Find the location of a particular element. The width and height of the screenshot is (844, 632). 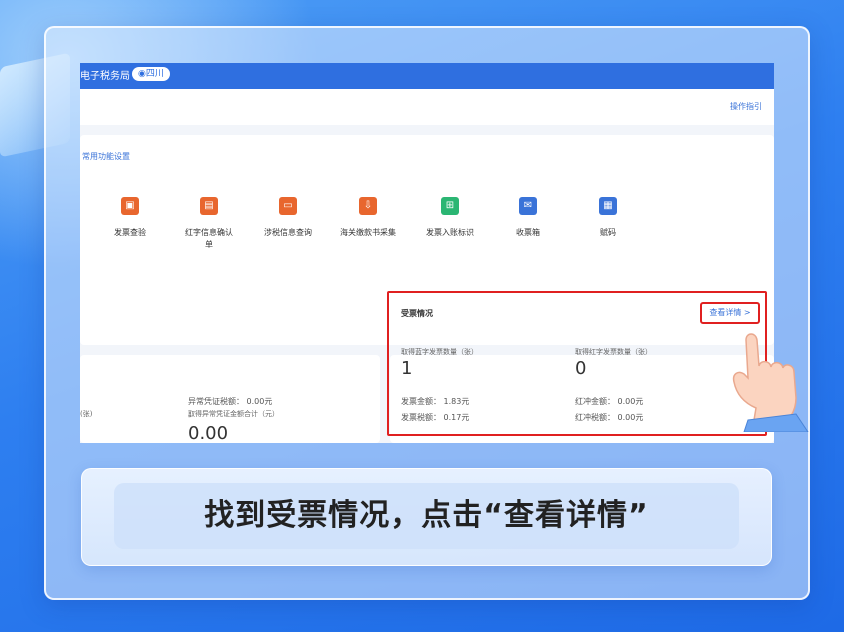

tool-label: 红字信息确认单 is located at coordinates (209, 238).